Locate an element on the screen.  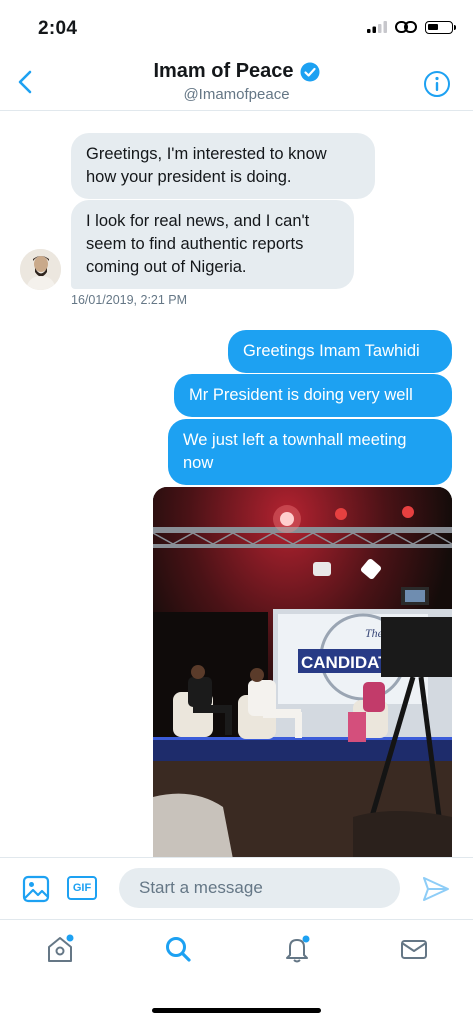
avatar-image is located at coordinates (40, 269).